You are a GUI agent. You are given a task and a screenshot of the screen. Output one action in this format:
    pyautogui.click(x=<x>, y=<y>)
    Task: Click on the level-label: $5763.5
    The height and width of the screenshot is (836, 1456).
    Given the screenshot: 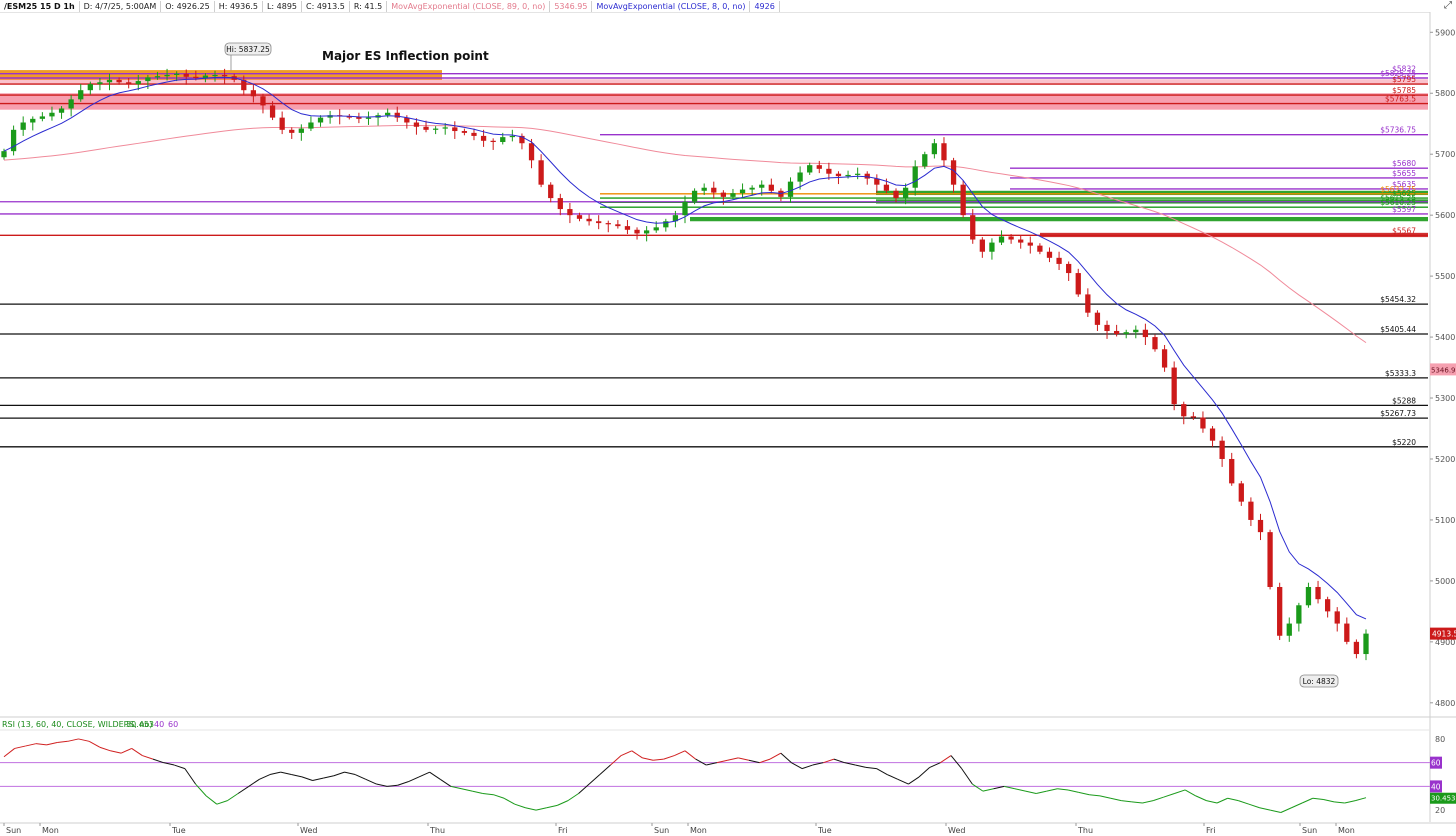 What is the action you would take?
    pyautogui.click(x=1400, y=99)
    